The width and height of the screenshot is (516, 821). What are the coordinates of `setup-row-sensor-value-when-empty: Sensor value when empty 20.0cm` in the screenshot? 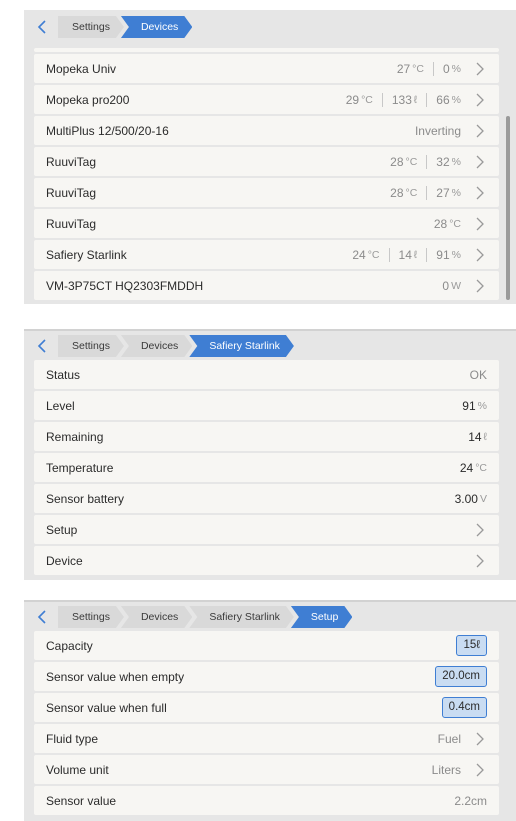 It's located at (266, 676).